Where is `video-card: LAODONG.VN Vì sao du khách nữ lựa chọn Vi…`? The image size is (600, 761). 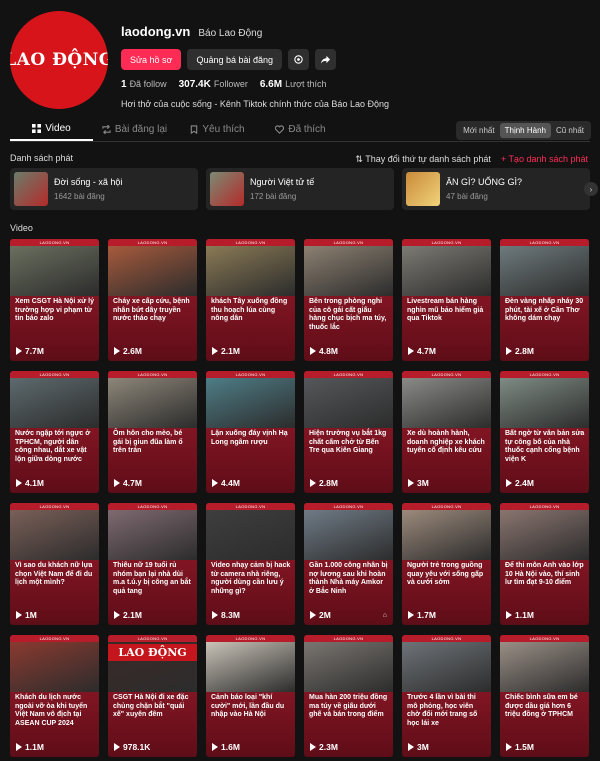 video-card: LAODONG.VN Vì sao du khách nữ lựa chọn Vi… is located at coordinates (54, 564).